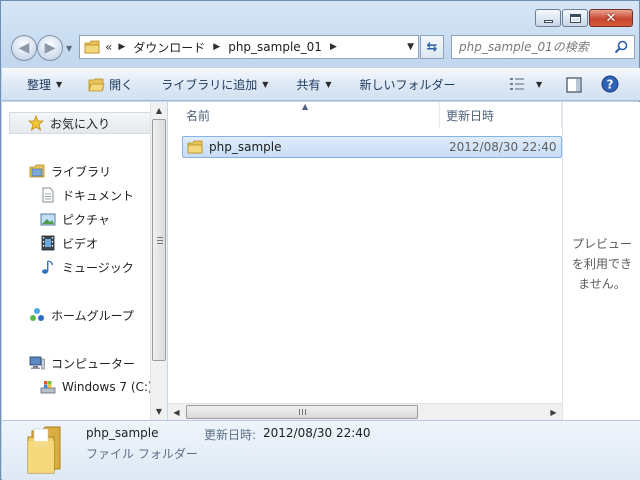  I want to click on minimize-icon, so click(548, 21).